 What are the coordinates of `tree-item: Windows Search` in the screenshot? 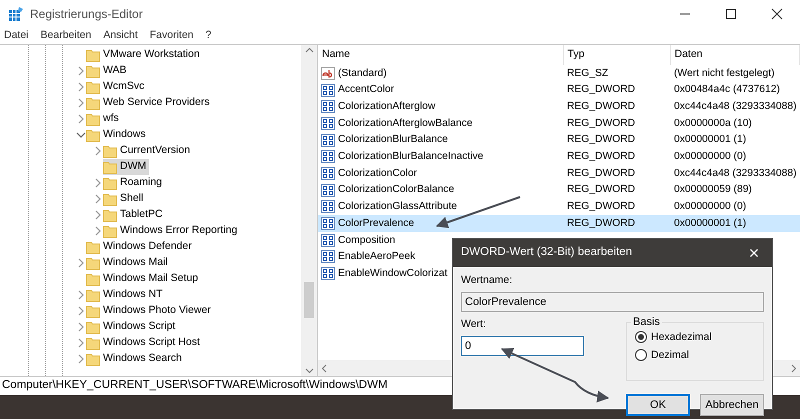 It's located at (135, 359).